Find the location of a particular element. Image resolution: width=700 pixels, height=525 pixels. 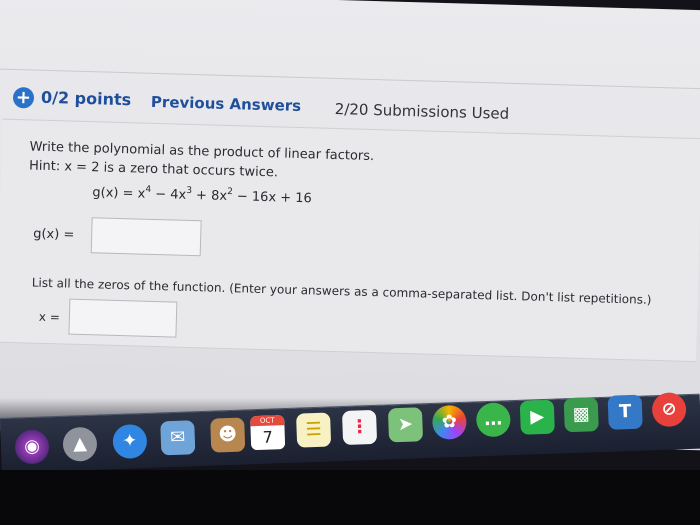

points-label: 0/2 points is located at coordinates (86, 98).